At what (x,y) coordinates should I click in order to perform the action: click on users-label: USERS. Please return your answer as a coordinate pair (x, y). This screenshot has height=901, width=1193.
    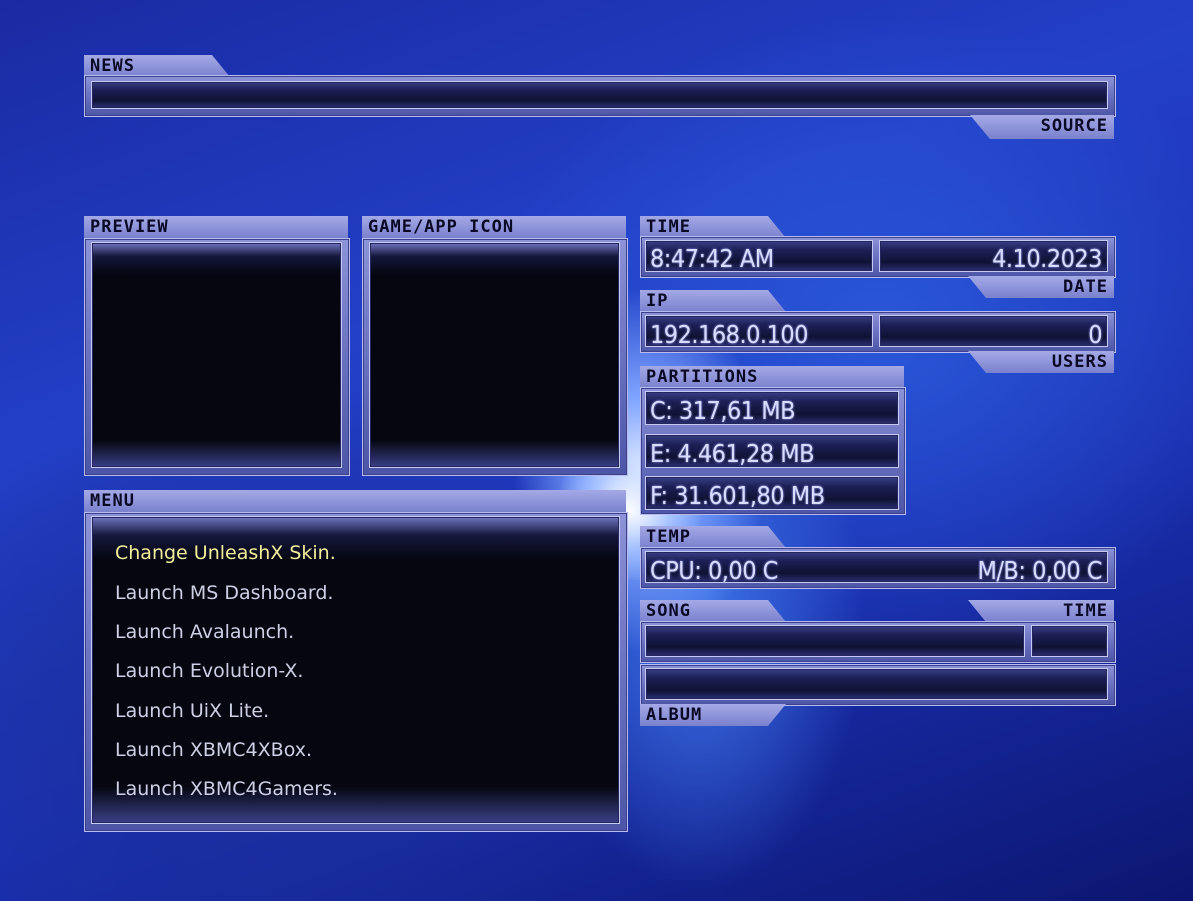
    Looking at the image, I should click on (1079, 362).